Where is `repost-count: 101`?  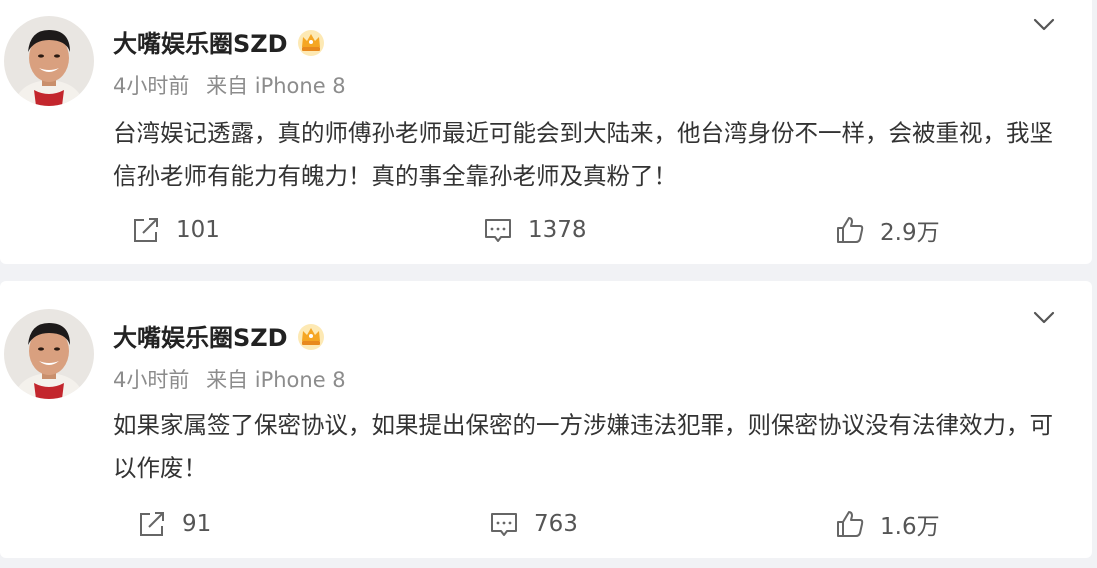 repost-count: 101 is located at coordinates (198, 230).